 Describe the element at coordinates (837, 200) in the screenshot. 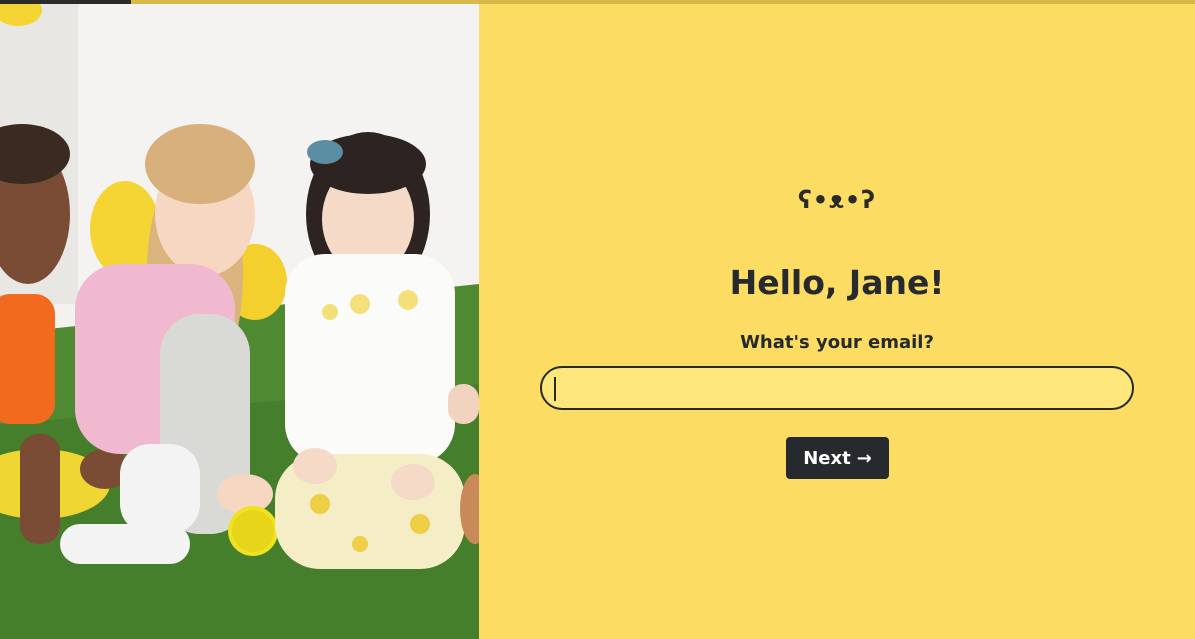

I see `bear-logo-icon: ʕ•ᴥ•ʔ` at that location.